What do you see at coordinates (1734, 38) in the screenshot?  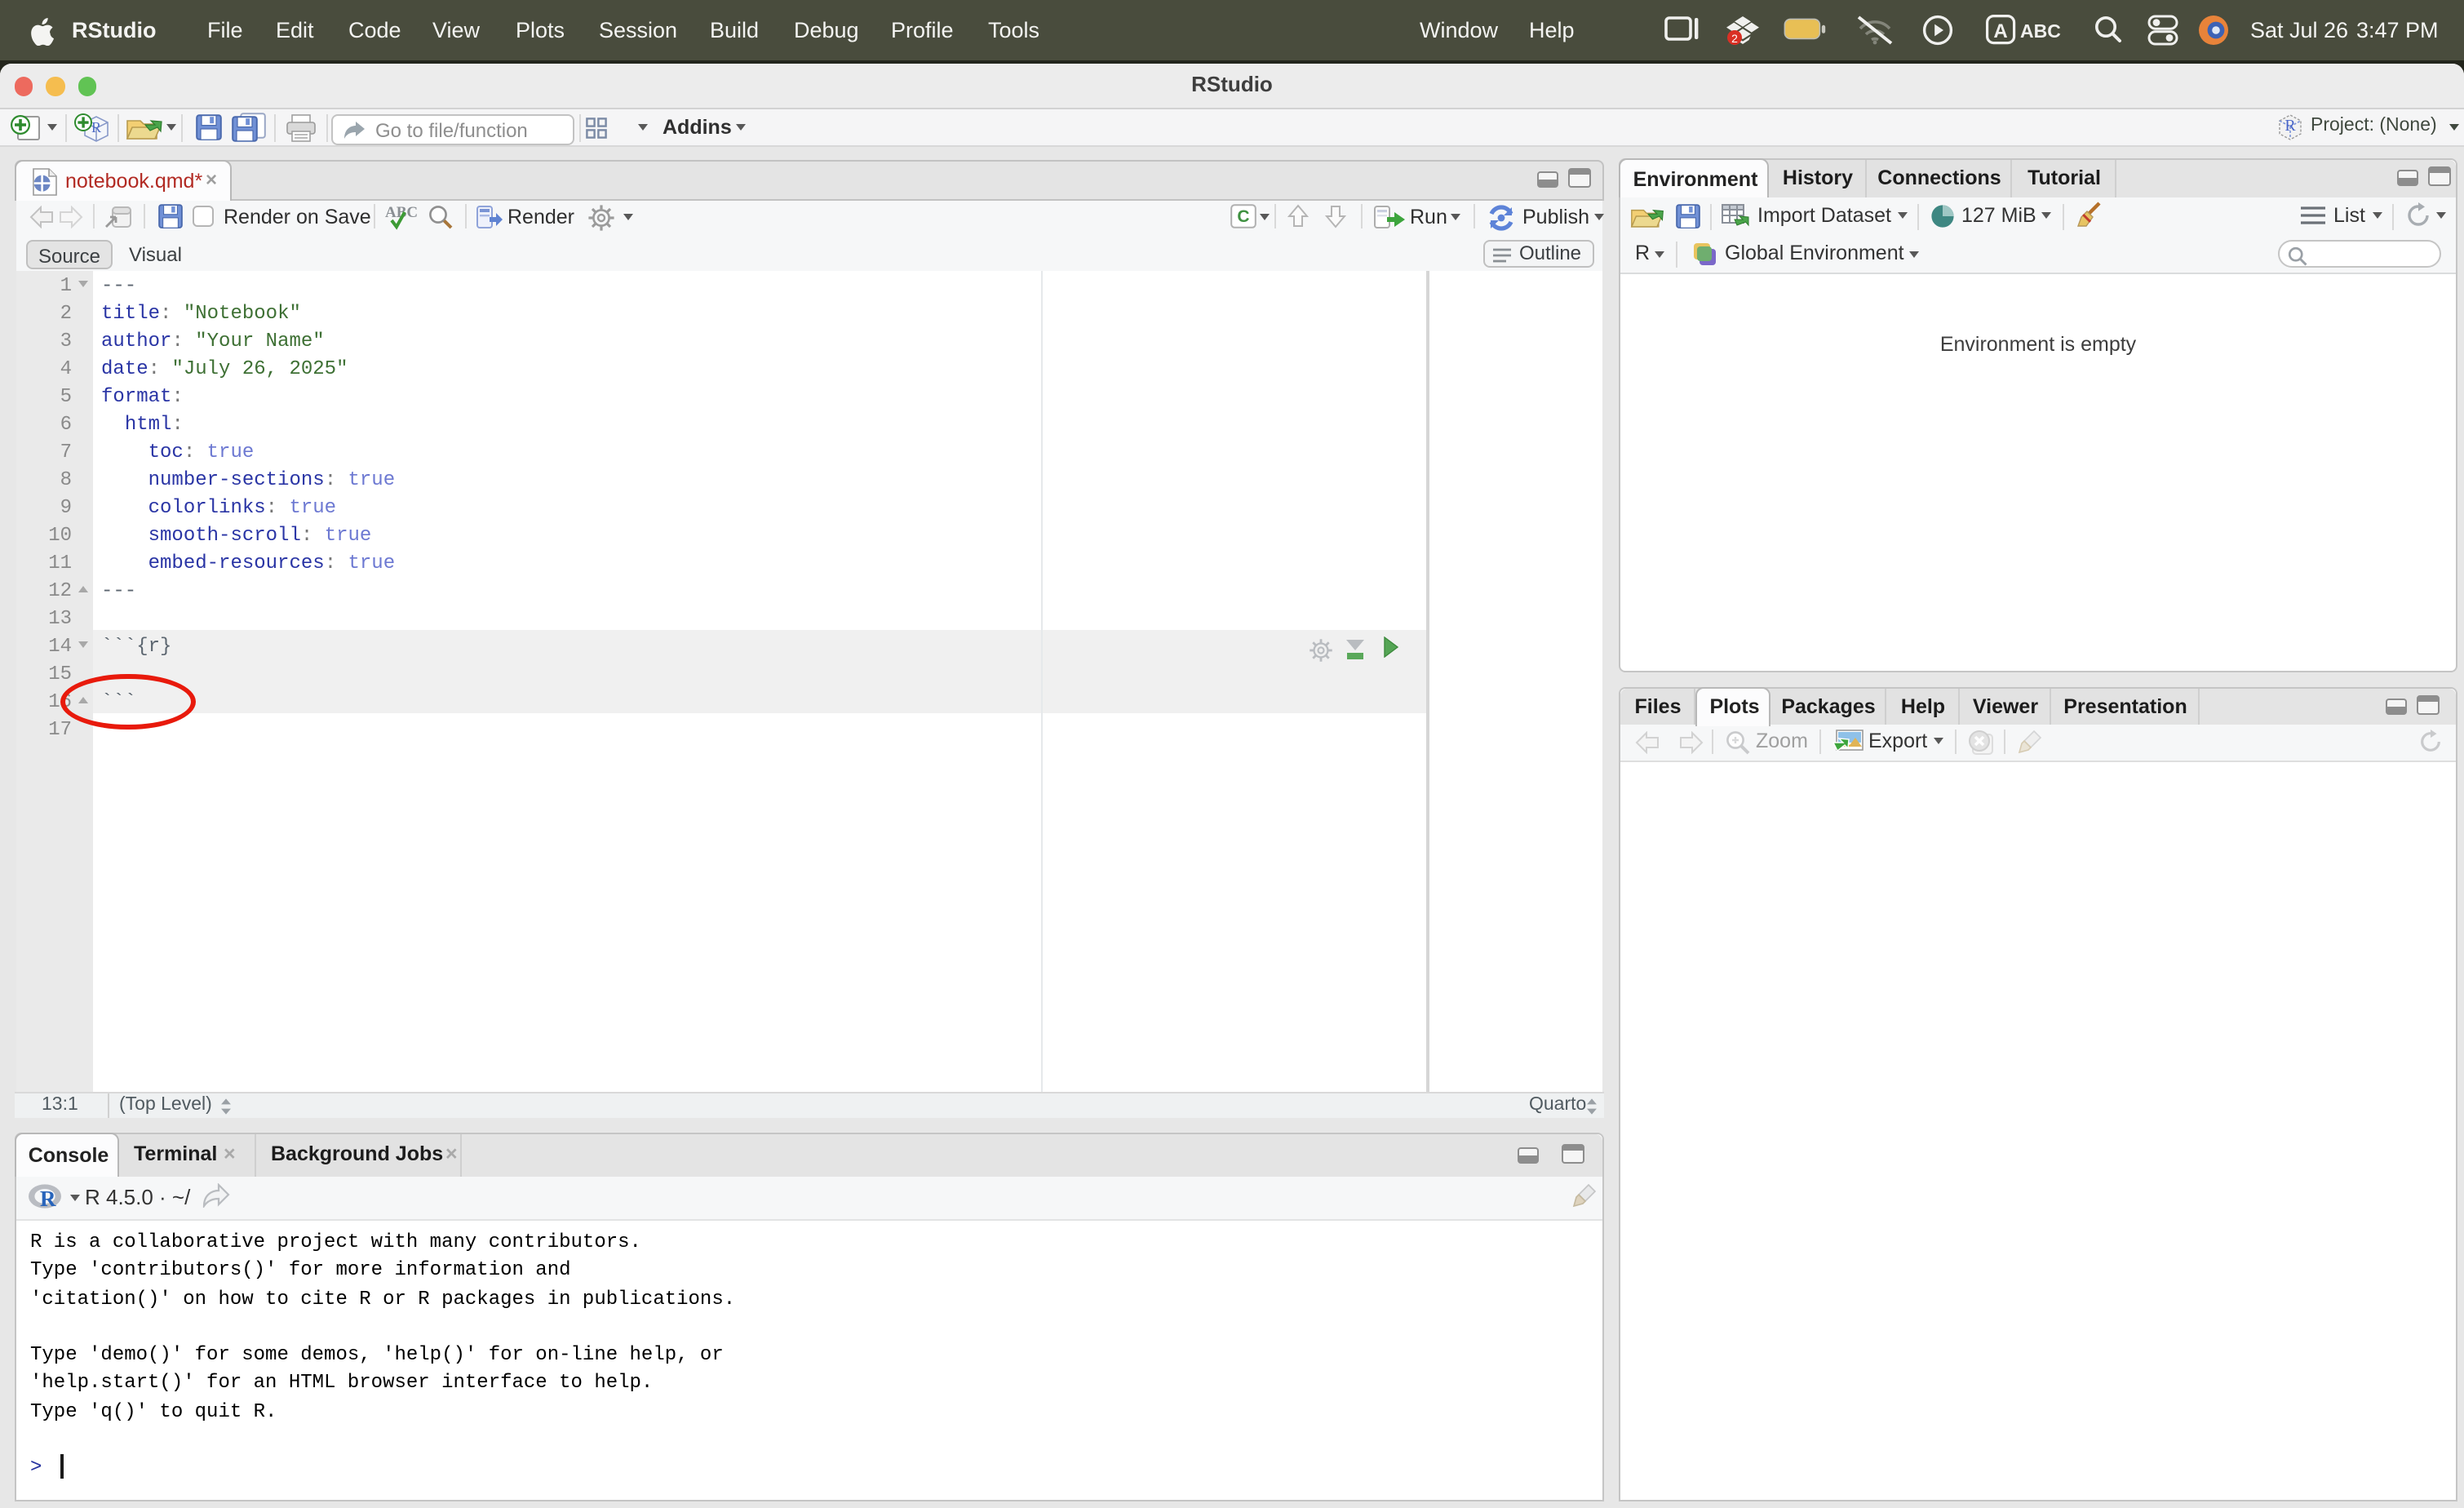 I see `svg-text: 2` at bounding box center [1734, 38].